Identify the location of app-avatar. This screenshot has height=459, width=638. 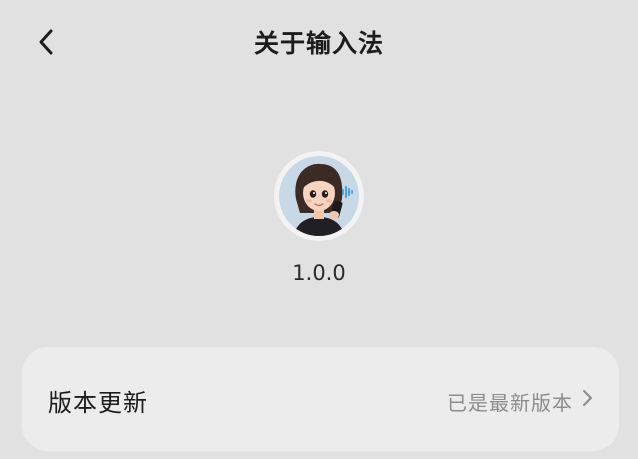
(319, 196).